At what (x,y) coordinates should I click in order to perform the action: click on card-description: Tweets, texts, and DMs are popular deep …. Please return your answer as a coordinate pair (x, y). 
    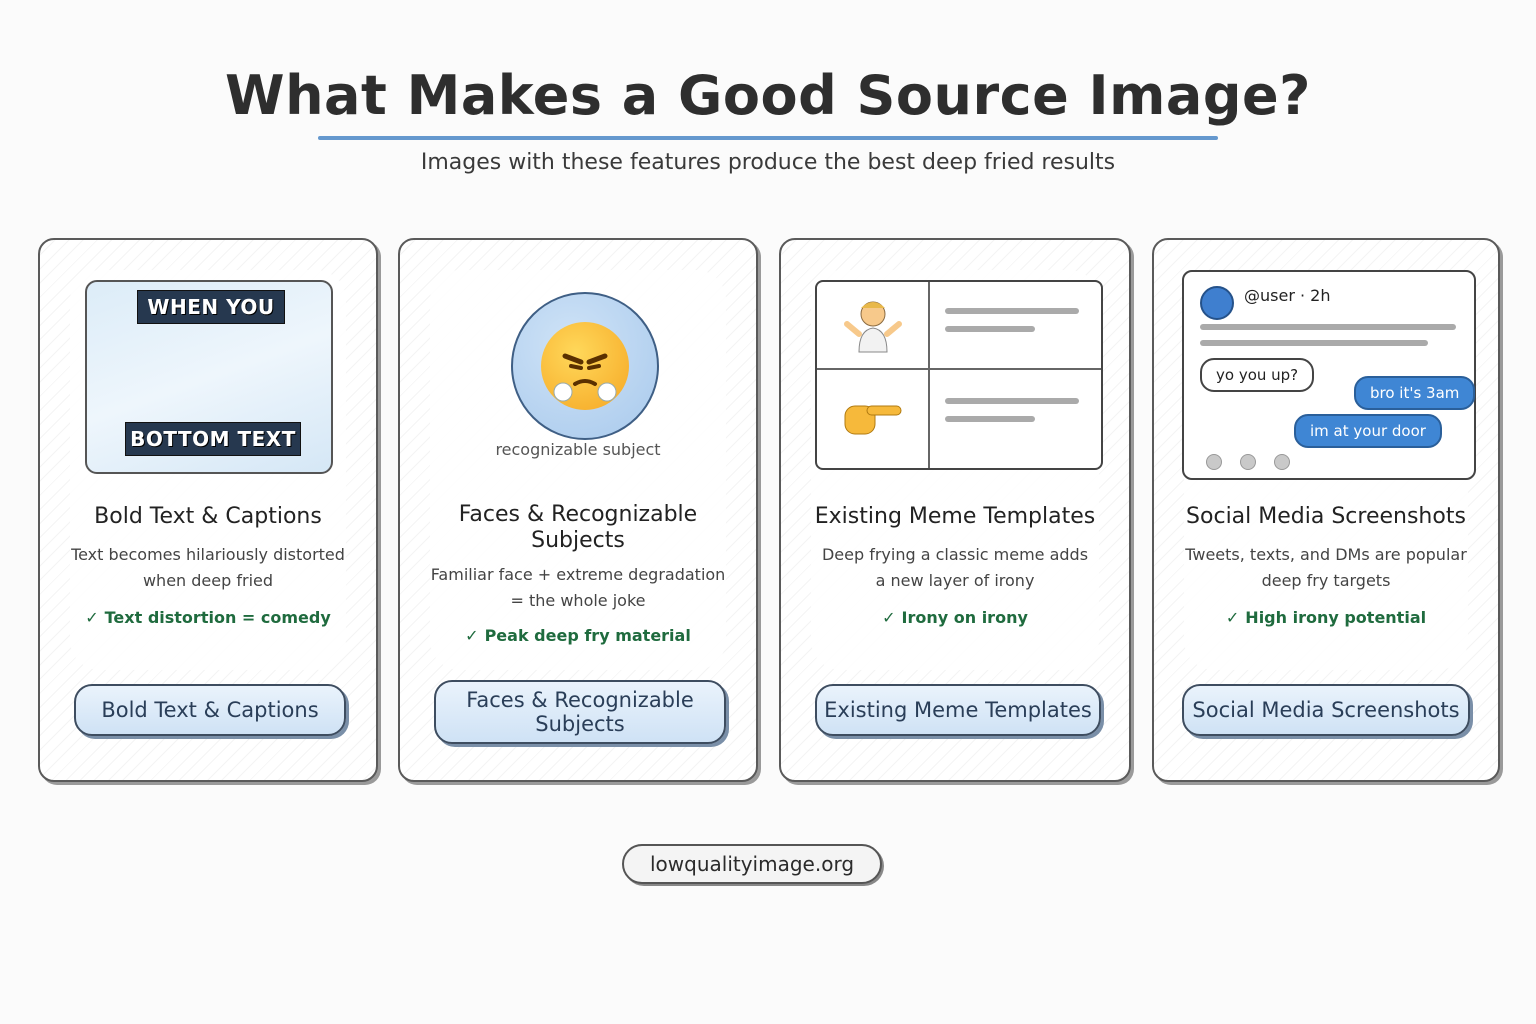
    Looking at the image, I should click on (1326, 567).